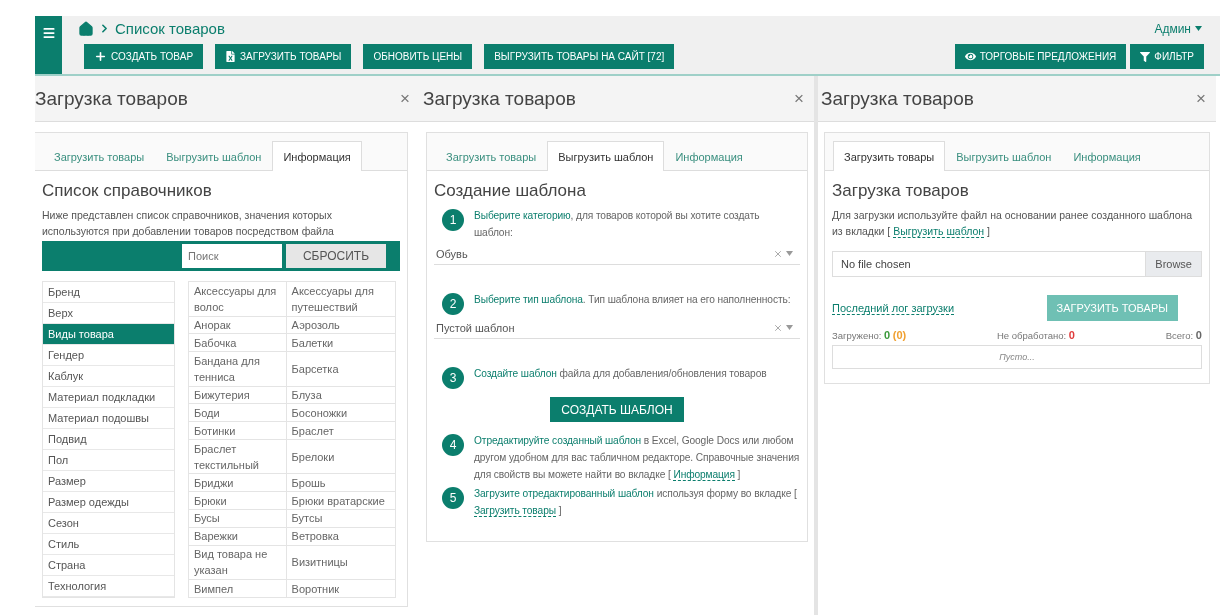 The width and height of the screenshot is (1220, 615). What do you see at coordinates (1017, 264) in the screenshot?
I see `file-field: No file chosen Browse` at bounding box center [1017, 264].